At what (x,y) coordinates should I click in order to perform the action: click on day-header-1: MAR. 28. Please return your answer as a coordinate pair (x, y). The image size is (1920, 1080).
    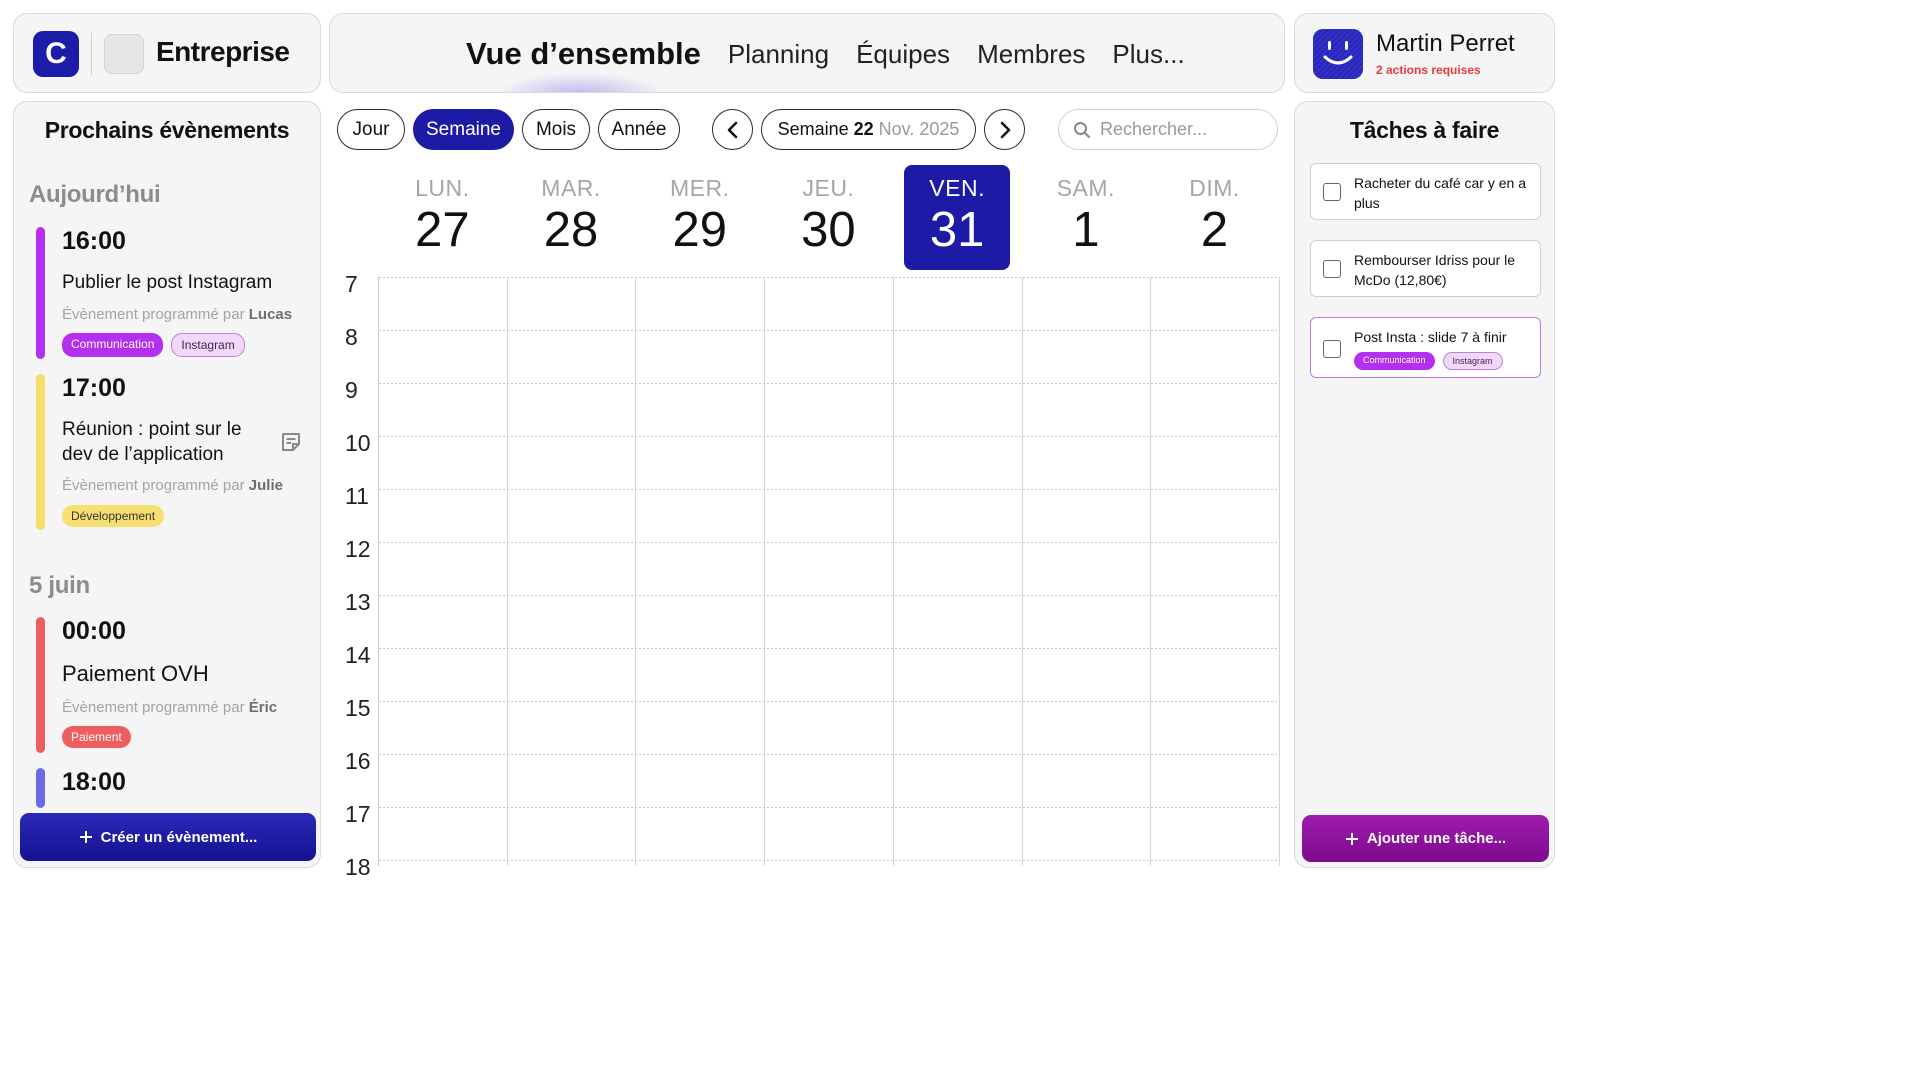
    Looking at the image, I should click on (571, 217).